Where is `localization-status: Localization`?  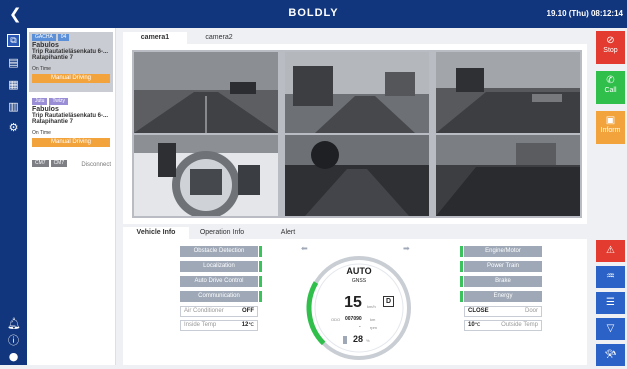 localization-status: Localization is located at coordinates (219, 266).